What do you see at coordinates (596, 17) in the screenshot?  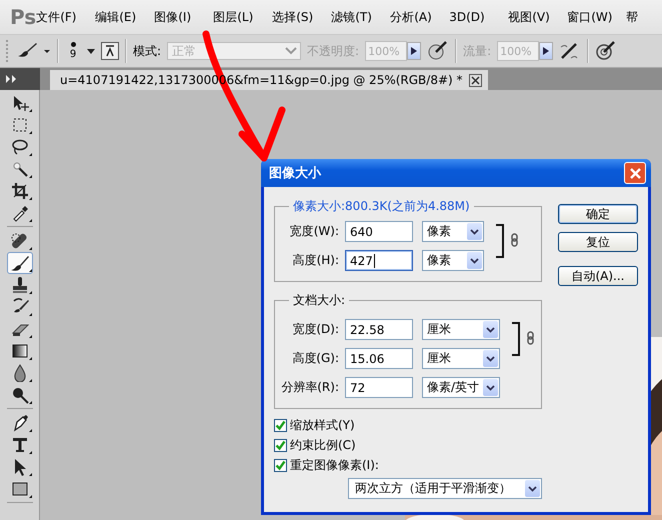 I see `menu-item: 窗口(W)` at bounding box center [596, 17].